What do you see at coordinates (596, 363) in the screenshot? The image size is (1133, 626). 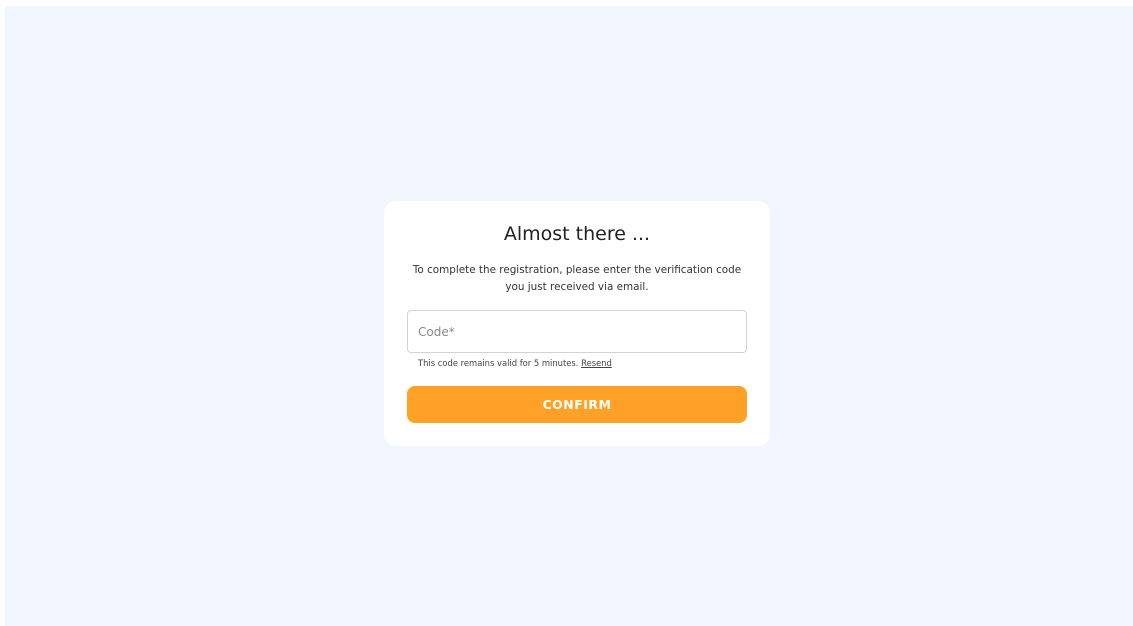 I see `resend-link: Resend` at bounding box center [596, 363].